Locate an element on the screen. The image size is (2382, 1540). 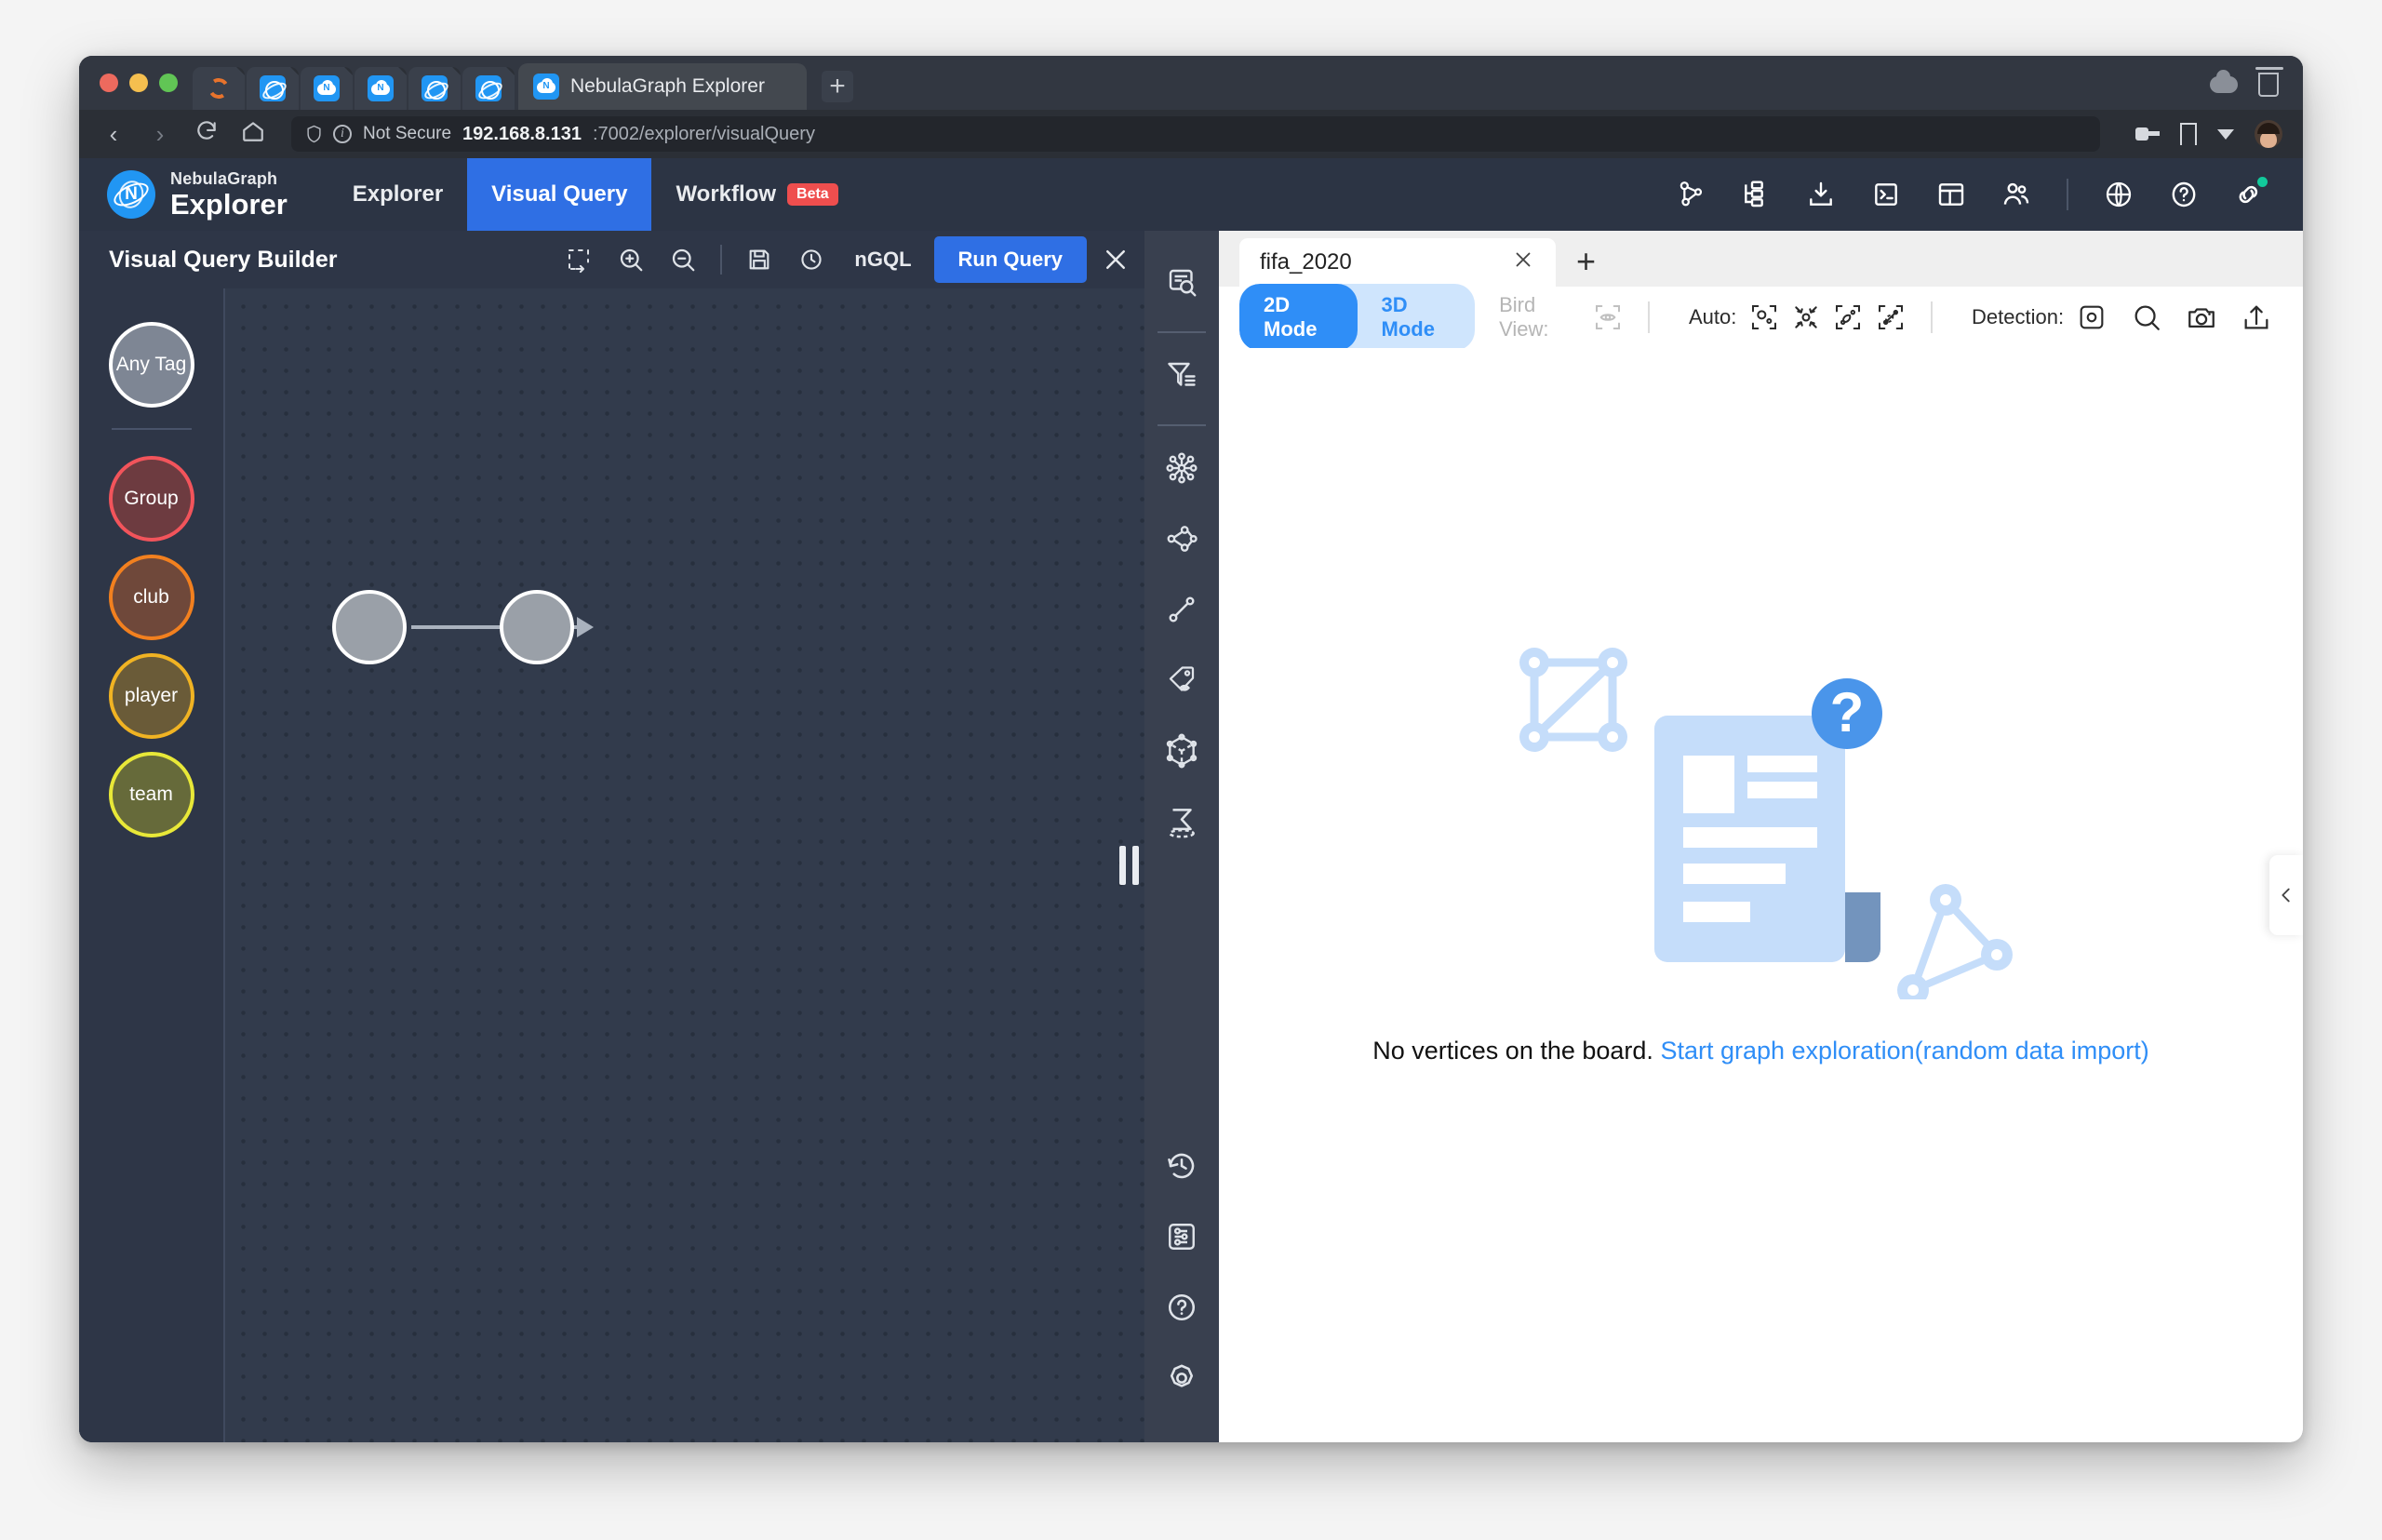
password-key-icon is located at coordinates (2147, 134).